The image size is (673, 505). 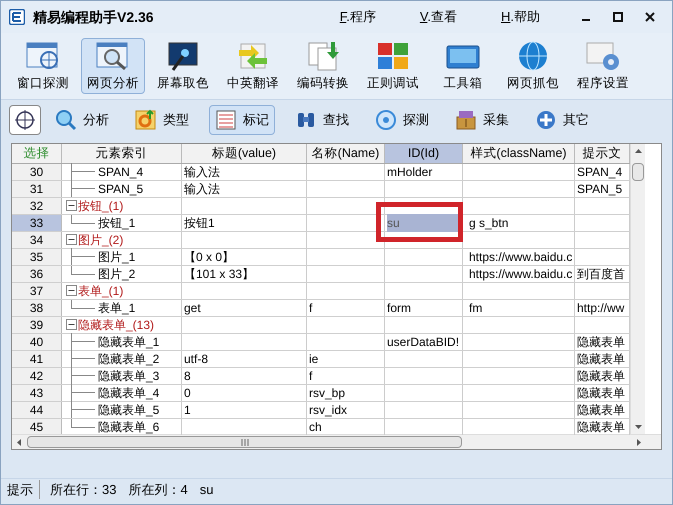 I want to click on column-header: 元素索引, so click(x=122, y=153).